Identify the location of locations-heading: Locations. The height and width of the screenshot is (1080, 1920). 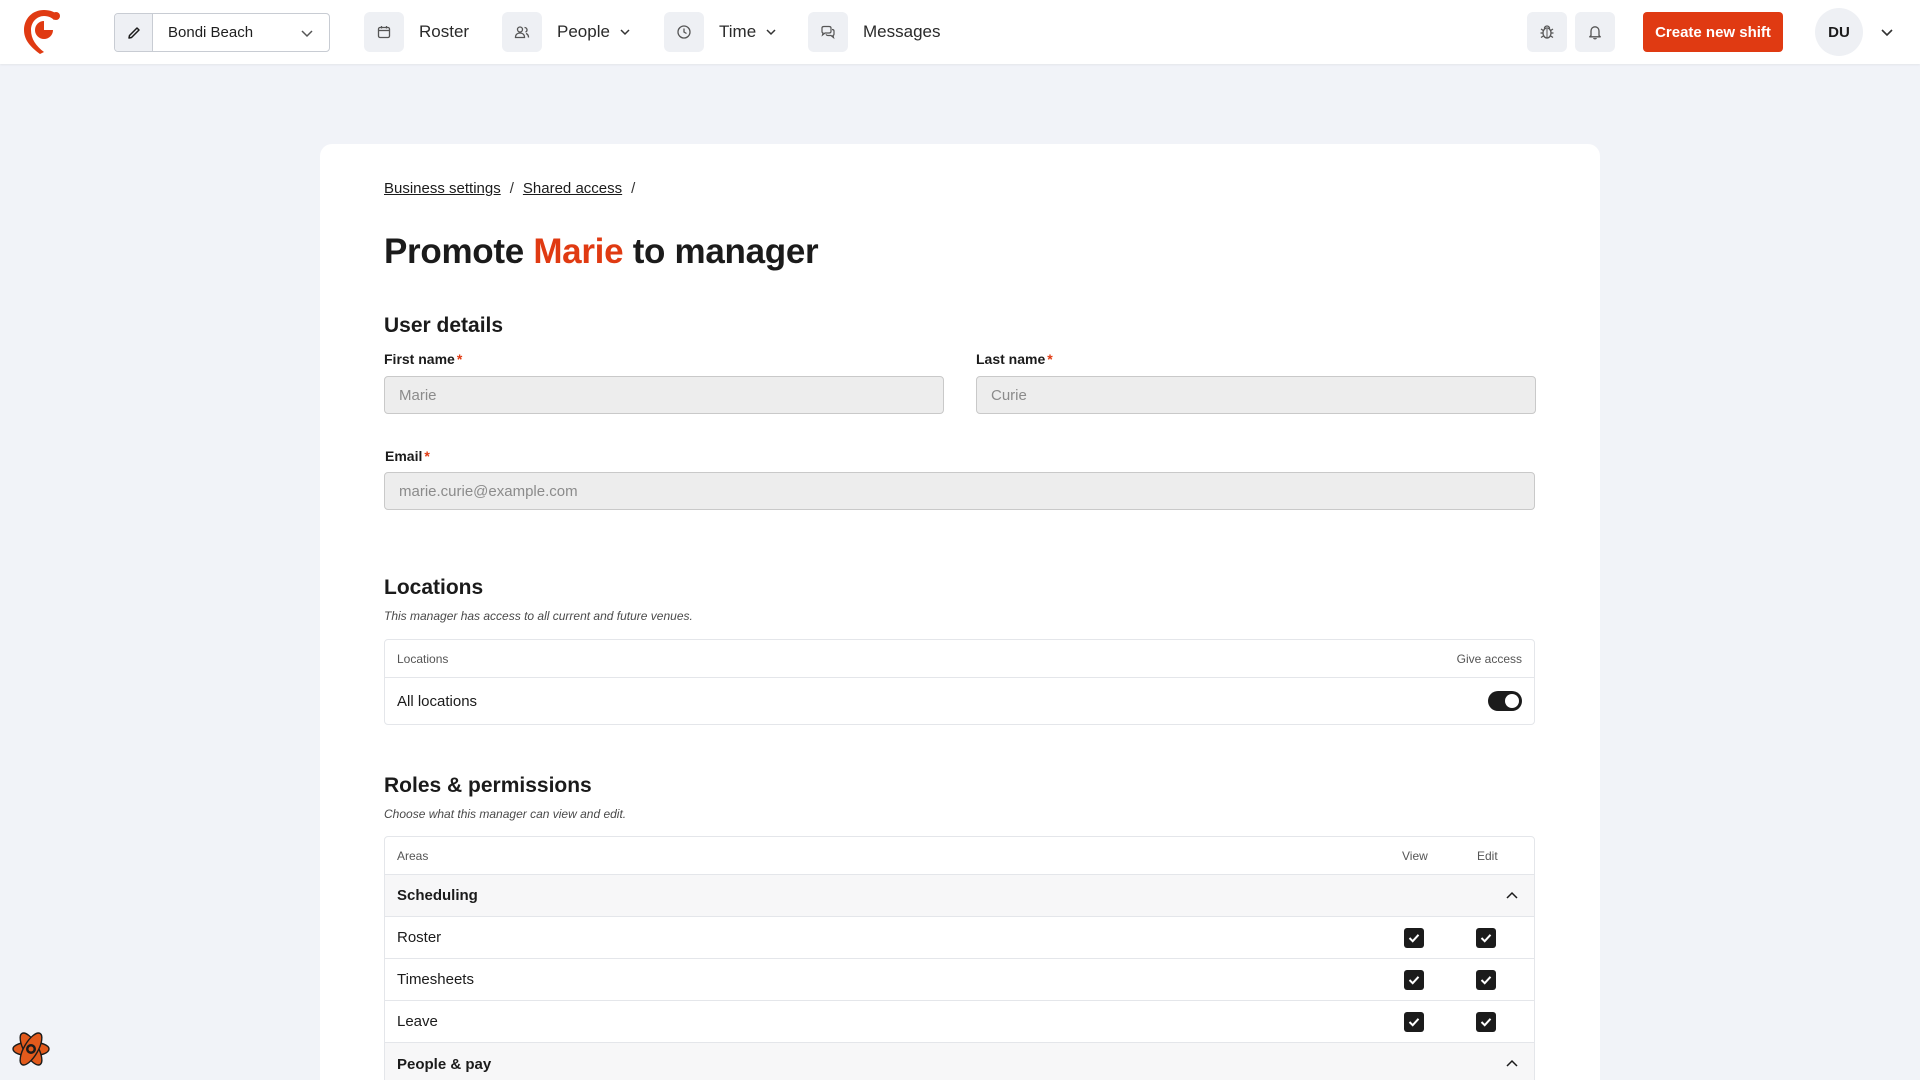
(434, 587).